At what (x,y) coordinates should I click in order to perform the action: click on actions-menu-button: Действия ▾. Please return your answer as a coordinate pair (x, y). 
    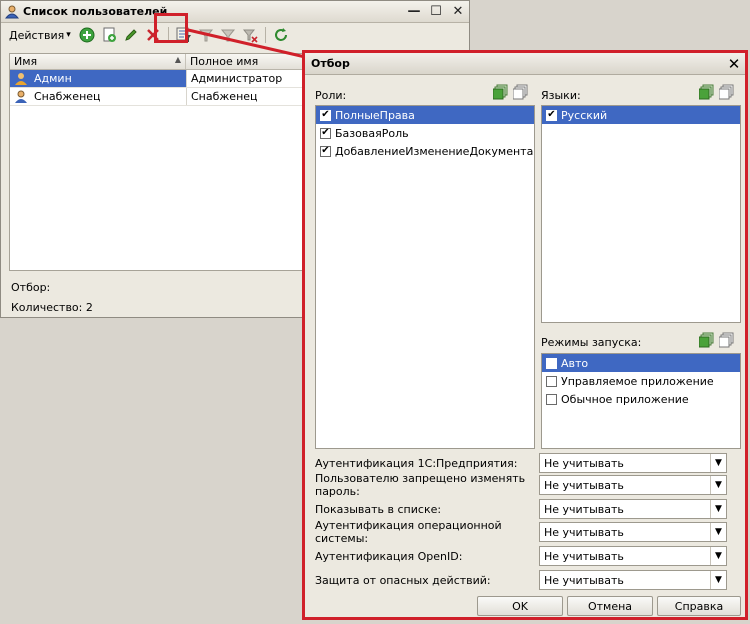
    Looking at the image, I should click on (40, 35).